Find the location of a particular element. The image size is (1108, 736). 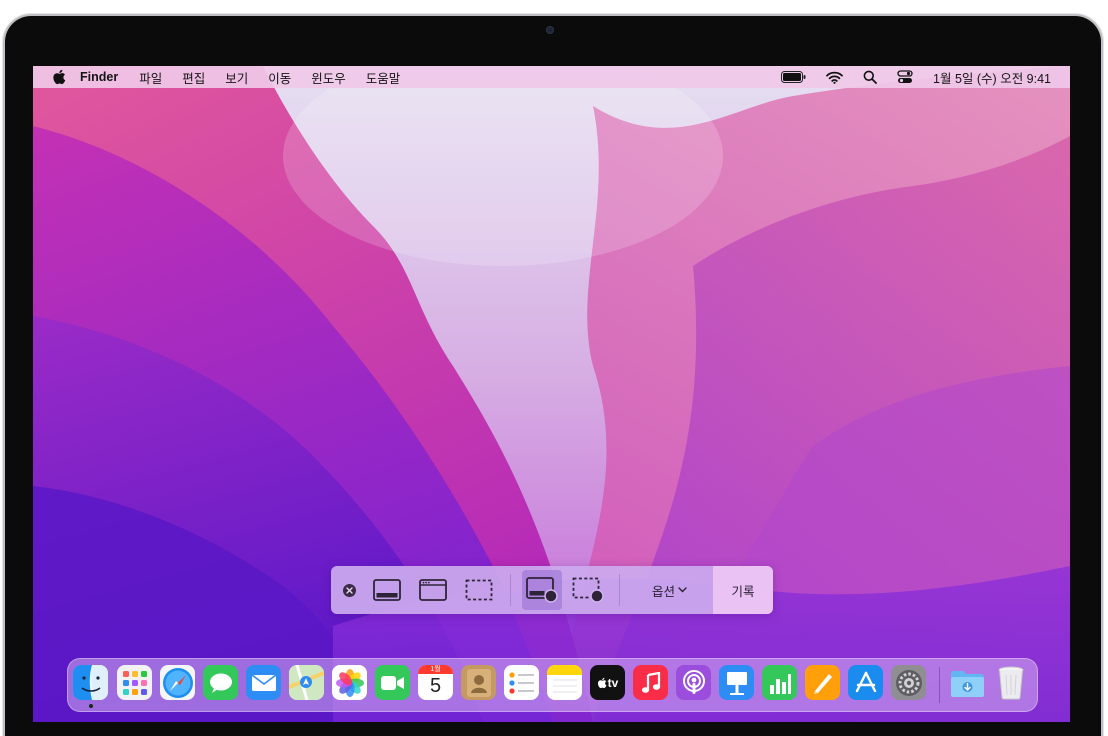

dock: 1월 5 tv is located at coordinates (552, 685).